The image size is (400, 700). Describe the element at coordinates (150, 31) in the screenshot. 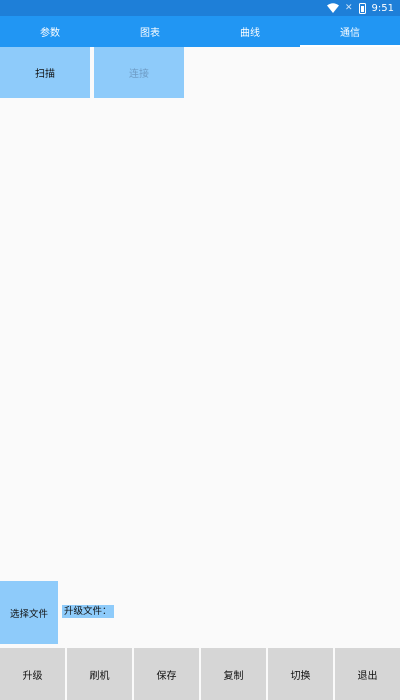

I see `tab-chart: 图表` at that location.